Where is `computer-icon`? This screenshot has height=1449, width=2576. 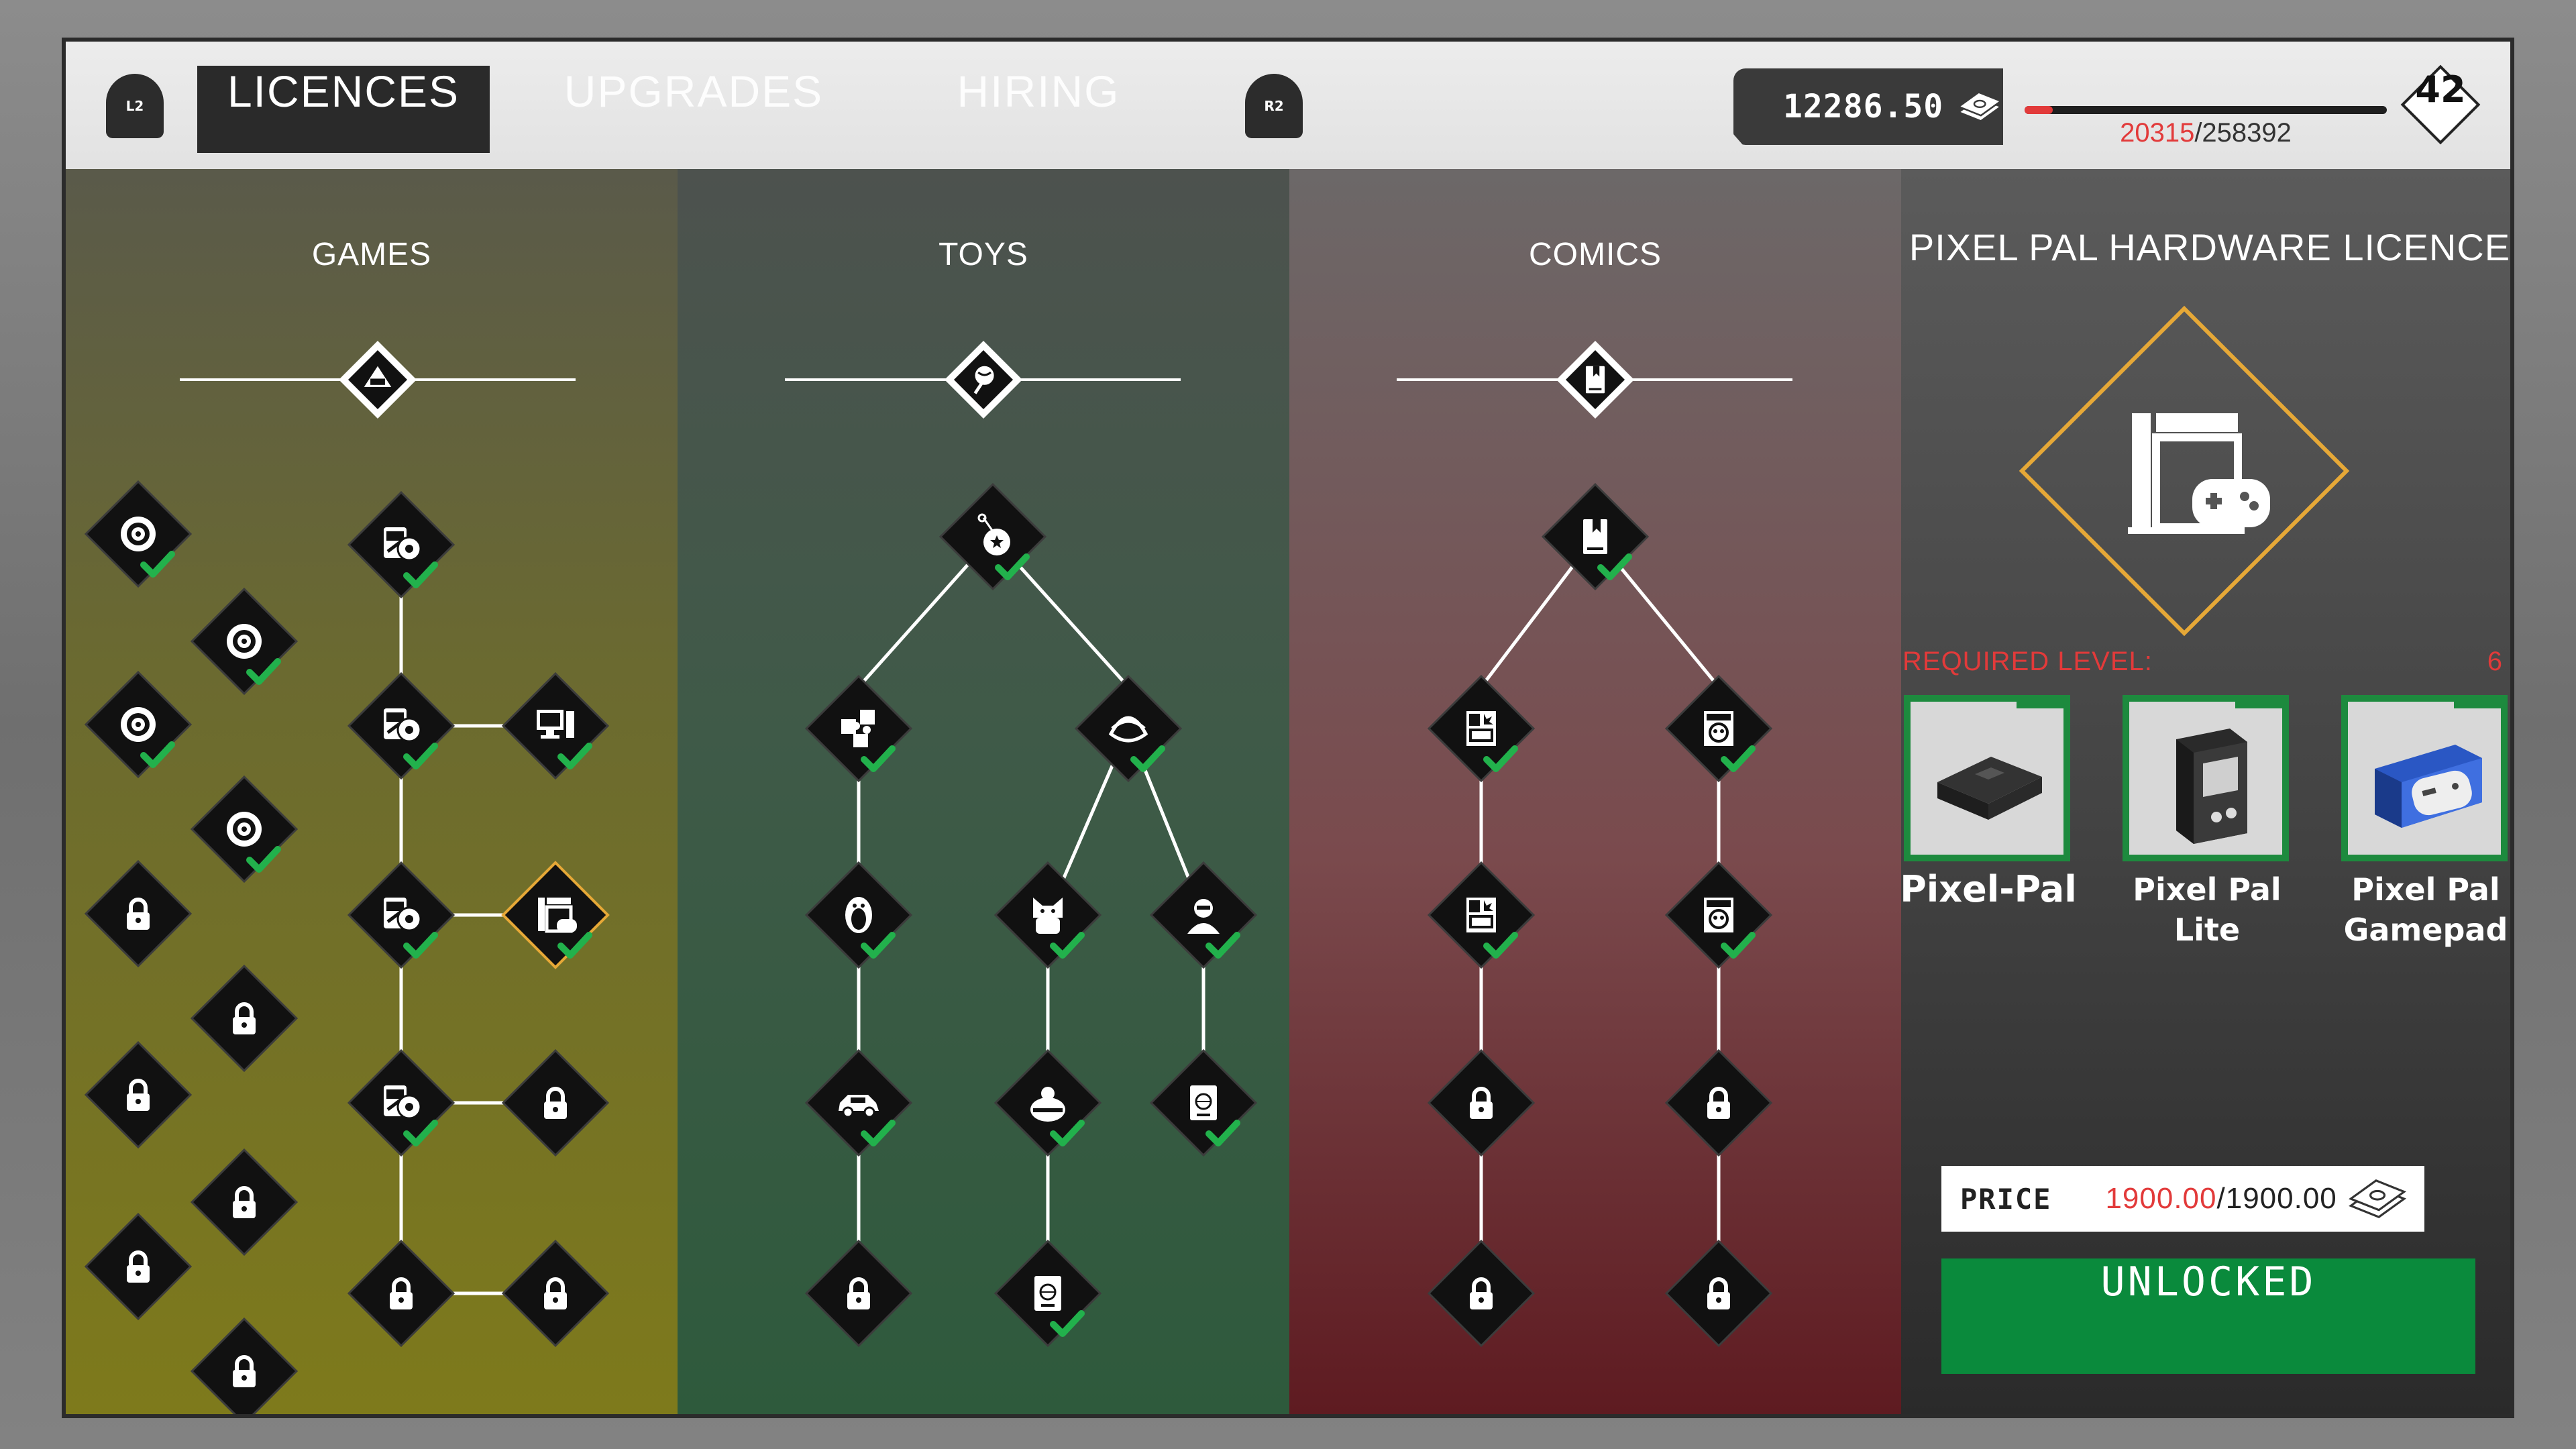
computer-icon is located at coordinates (555, 726).